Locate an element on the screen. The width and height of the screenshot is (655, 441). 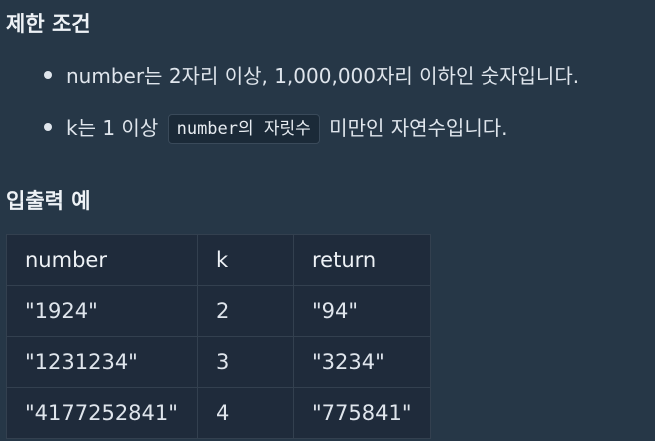
constraint-item: k는 1 이상 number의 자릿수 미만인 자연수입니다. is located at coordinates (289, 134).